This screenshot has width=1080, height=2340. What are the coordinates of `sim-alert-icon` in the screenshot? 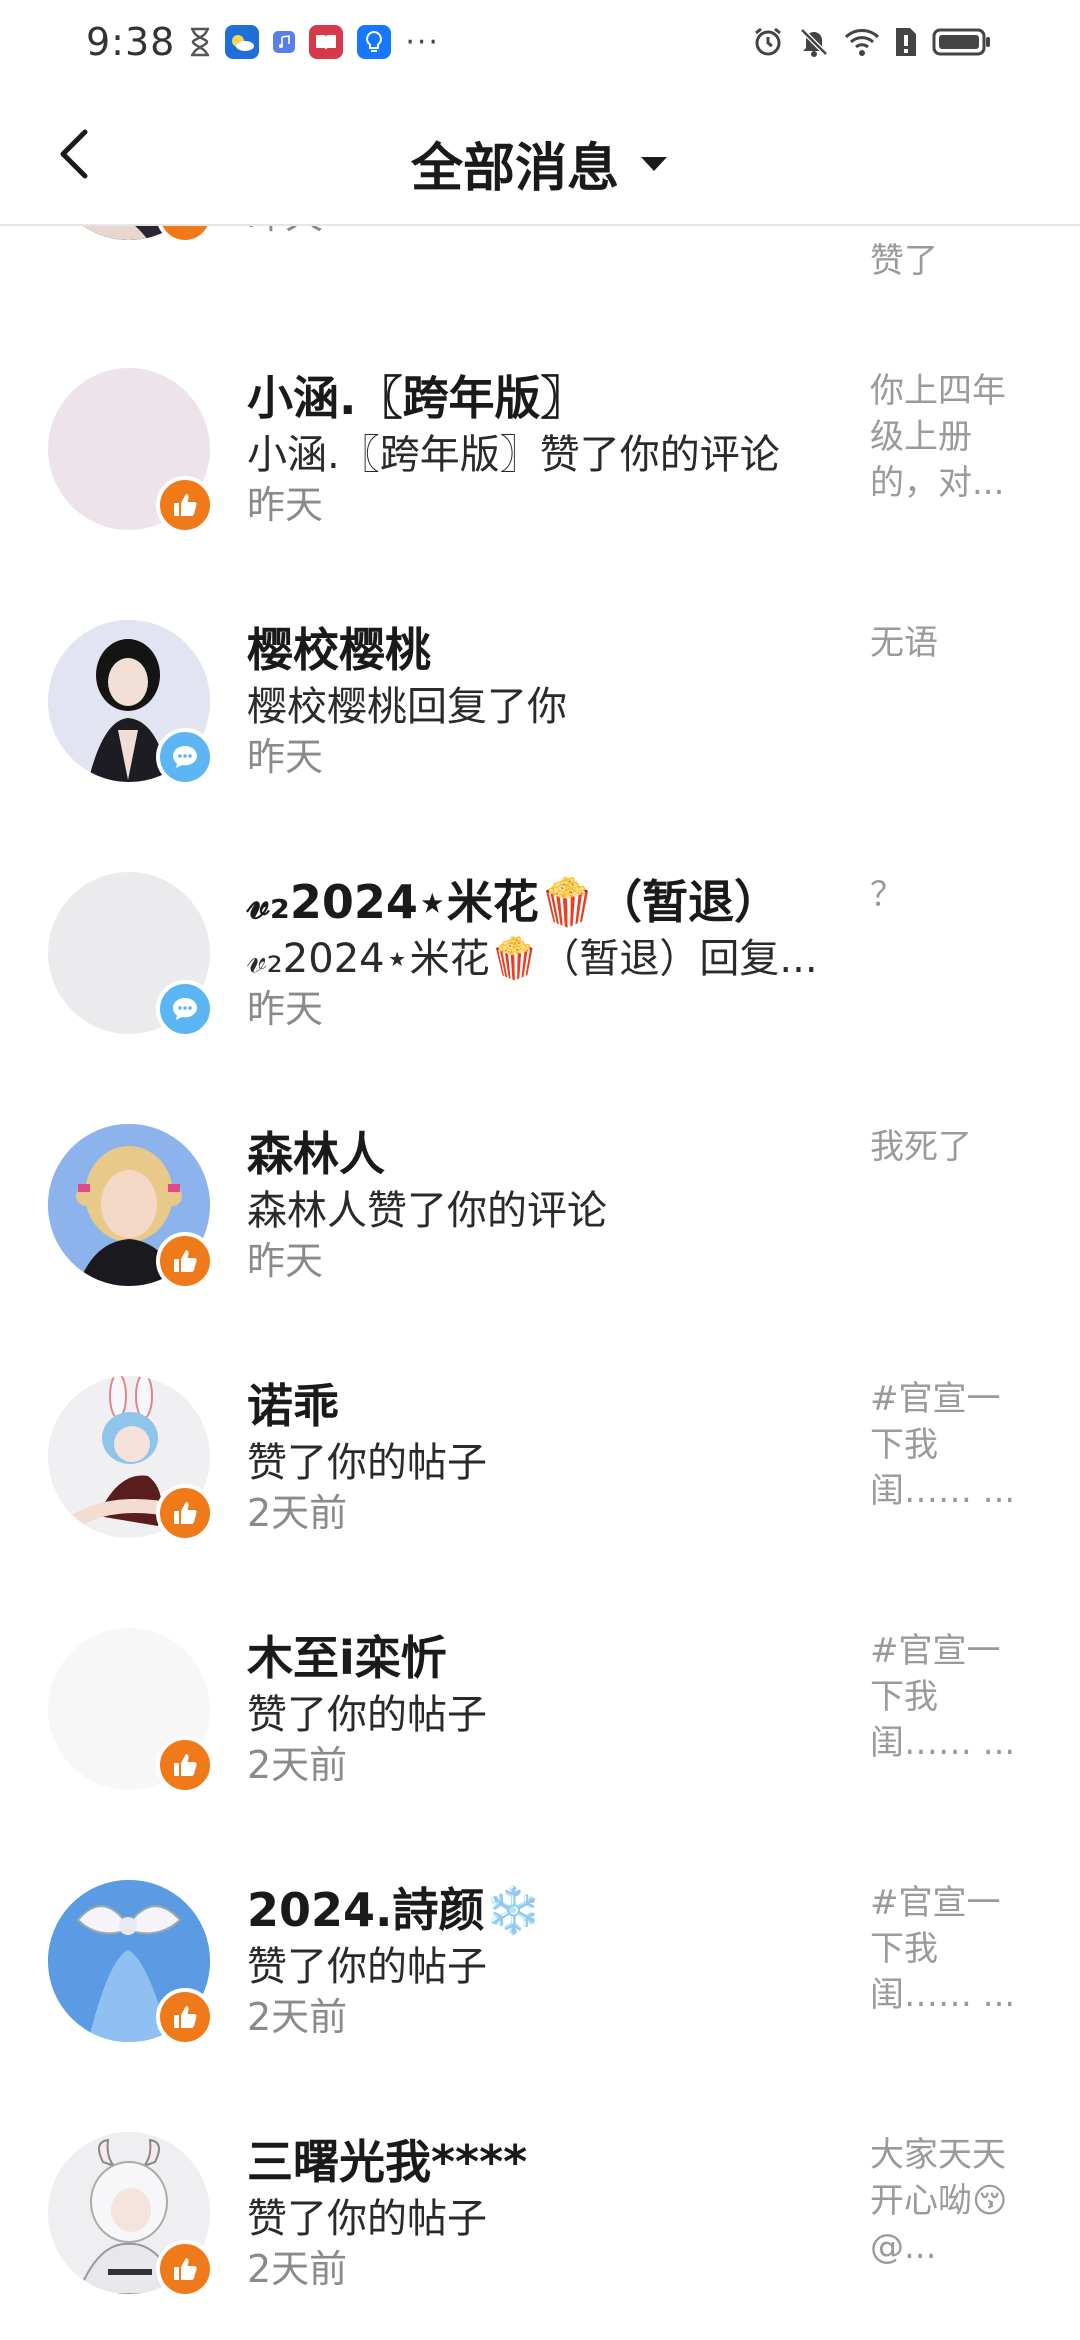 It's located at (906, 42).